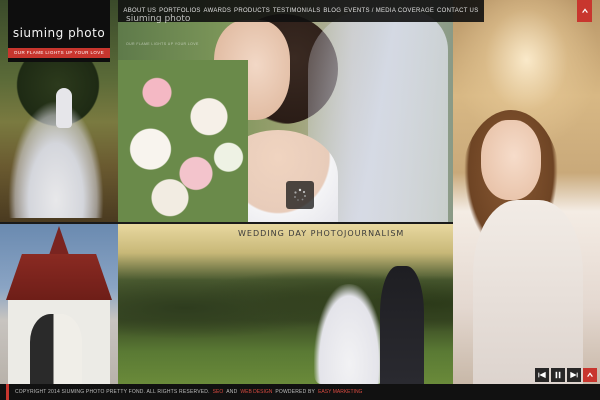 The image size is (600, 400). I want to click on nav-item-awards: AWARDS, so click(218, 11).